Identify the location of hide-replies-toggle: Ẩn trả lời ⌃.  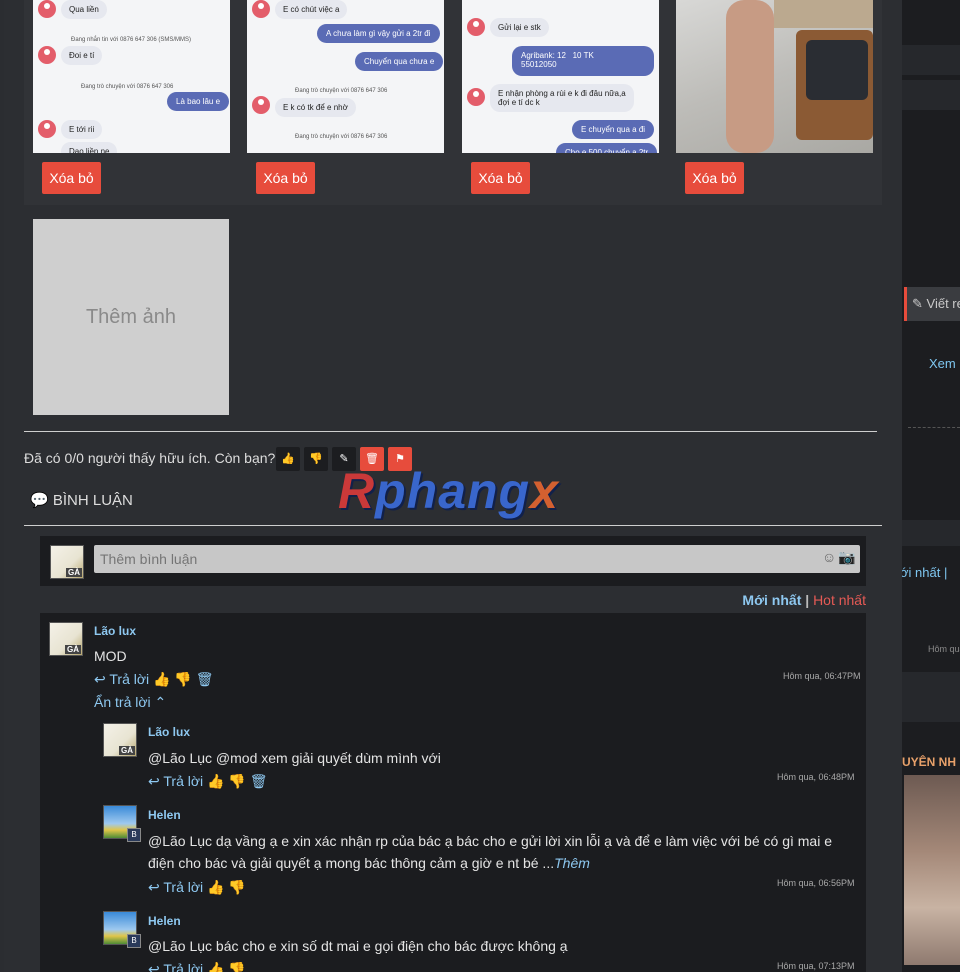
(130, 702).